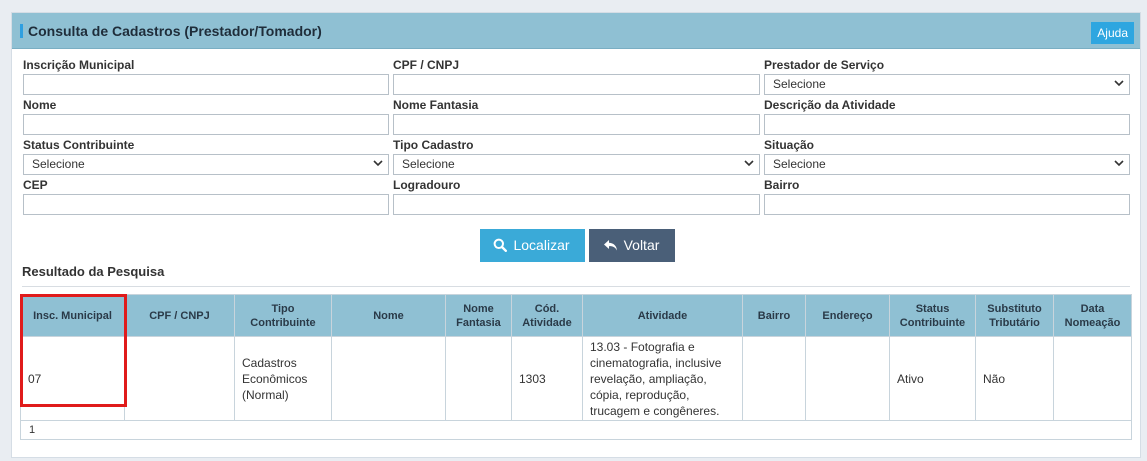 This screenshot has width=1147, height=461. What do you see at coordinates (799, 84) in the screenshot?
I see `prestador-servico-value: Selecione` at bounding box center [799, 84].